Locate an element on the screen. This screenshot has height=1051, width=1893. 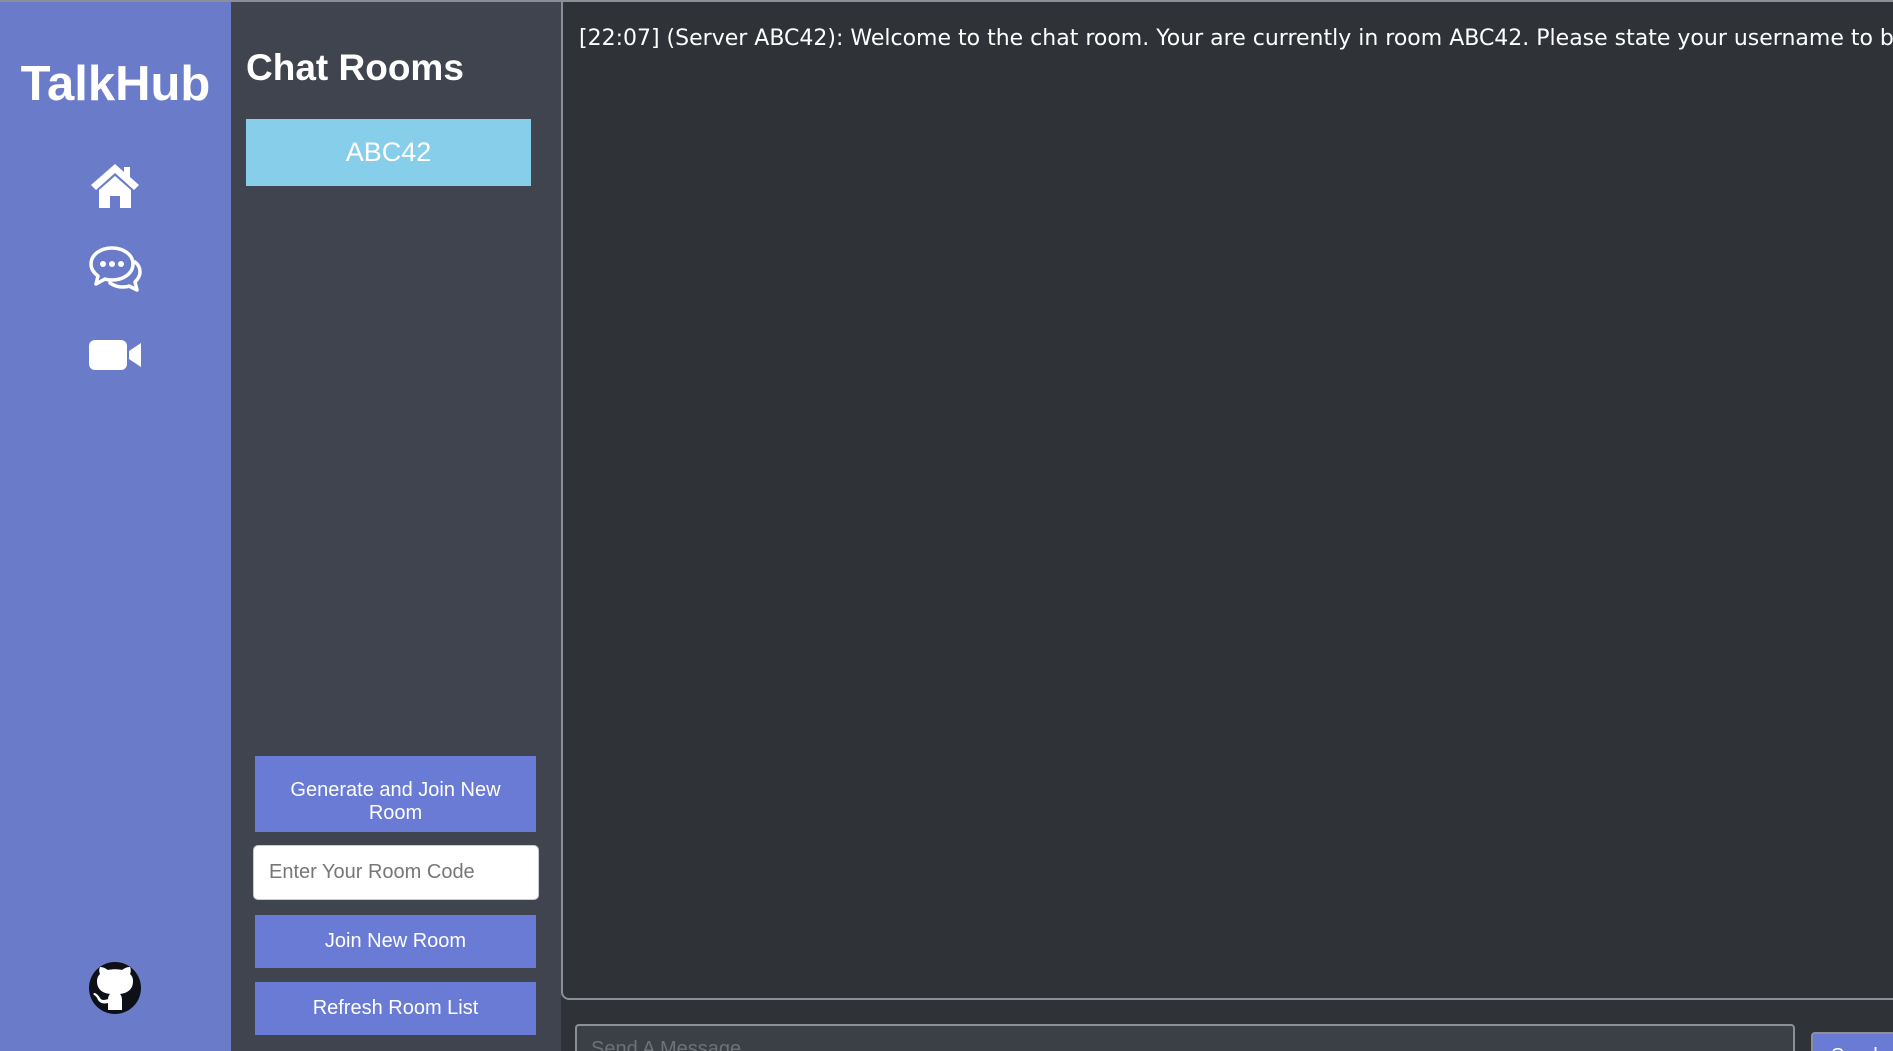
room-code-input is located at coordinates (396, 872).